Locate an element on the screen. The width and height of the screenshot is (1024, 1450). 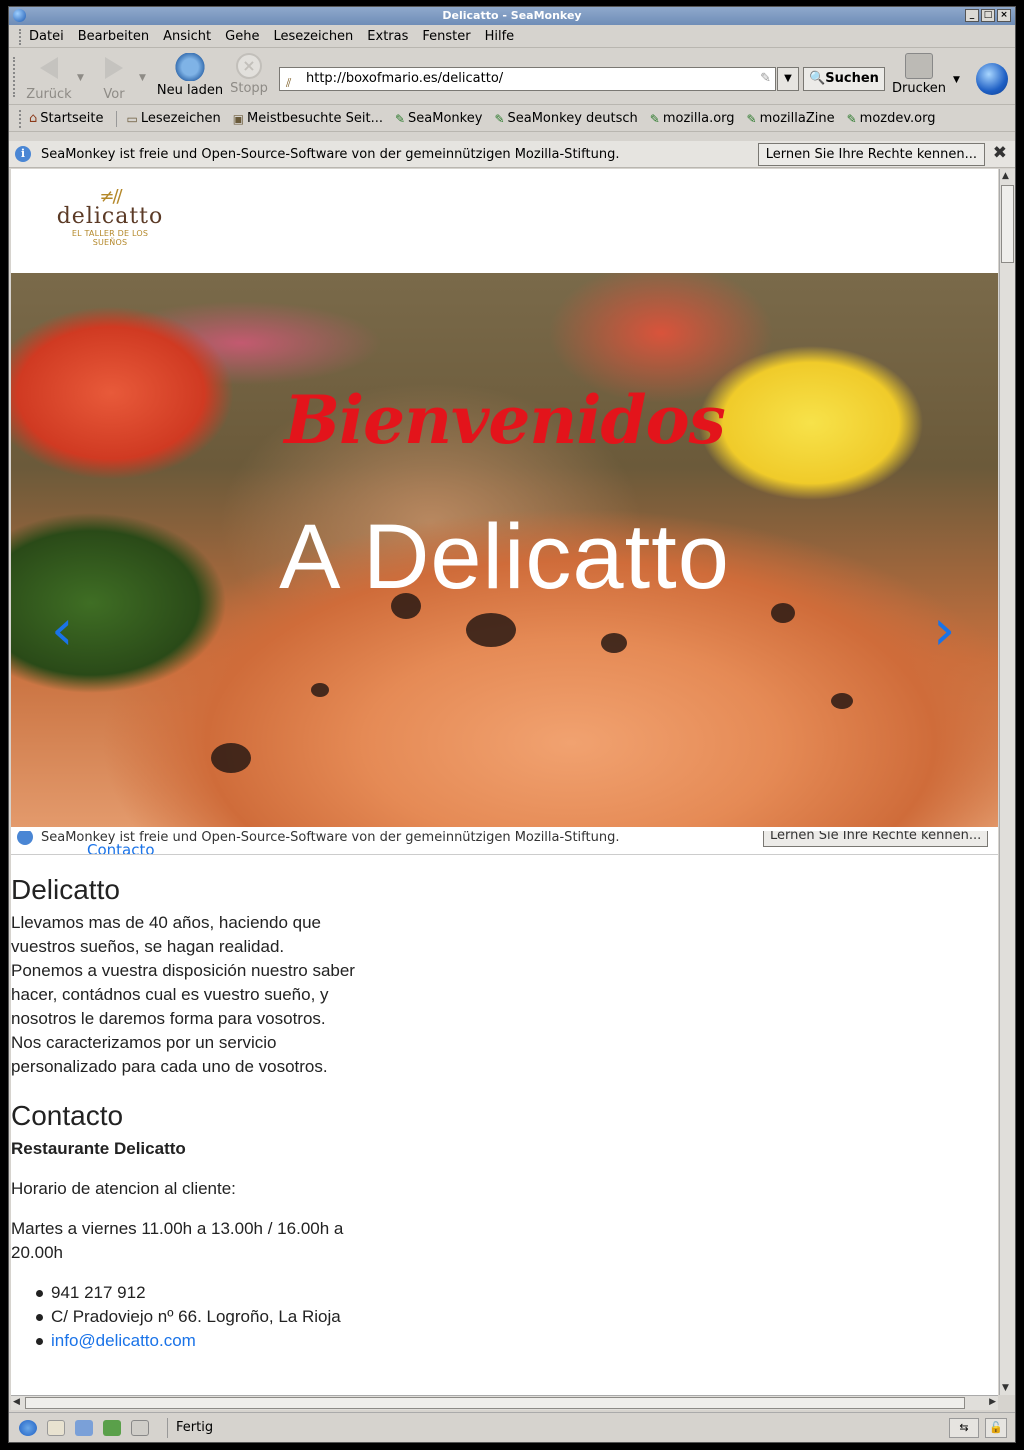
search-label: Suchen is located at coordinates (852, 78).